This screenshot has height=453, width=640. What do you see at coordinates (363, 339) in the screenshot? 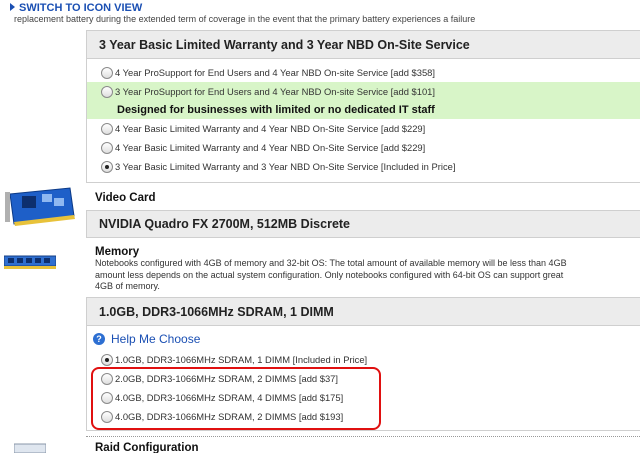
I see `help-me-choose-link: ? Help Me Choose` at bounding box center [363, 339].